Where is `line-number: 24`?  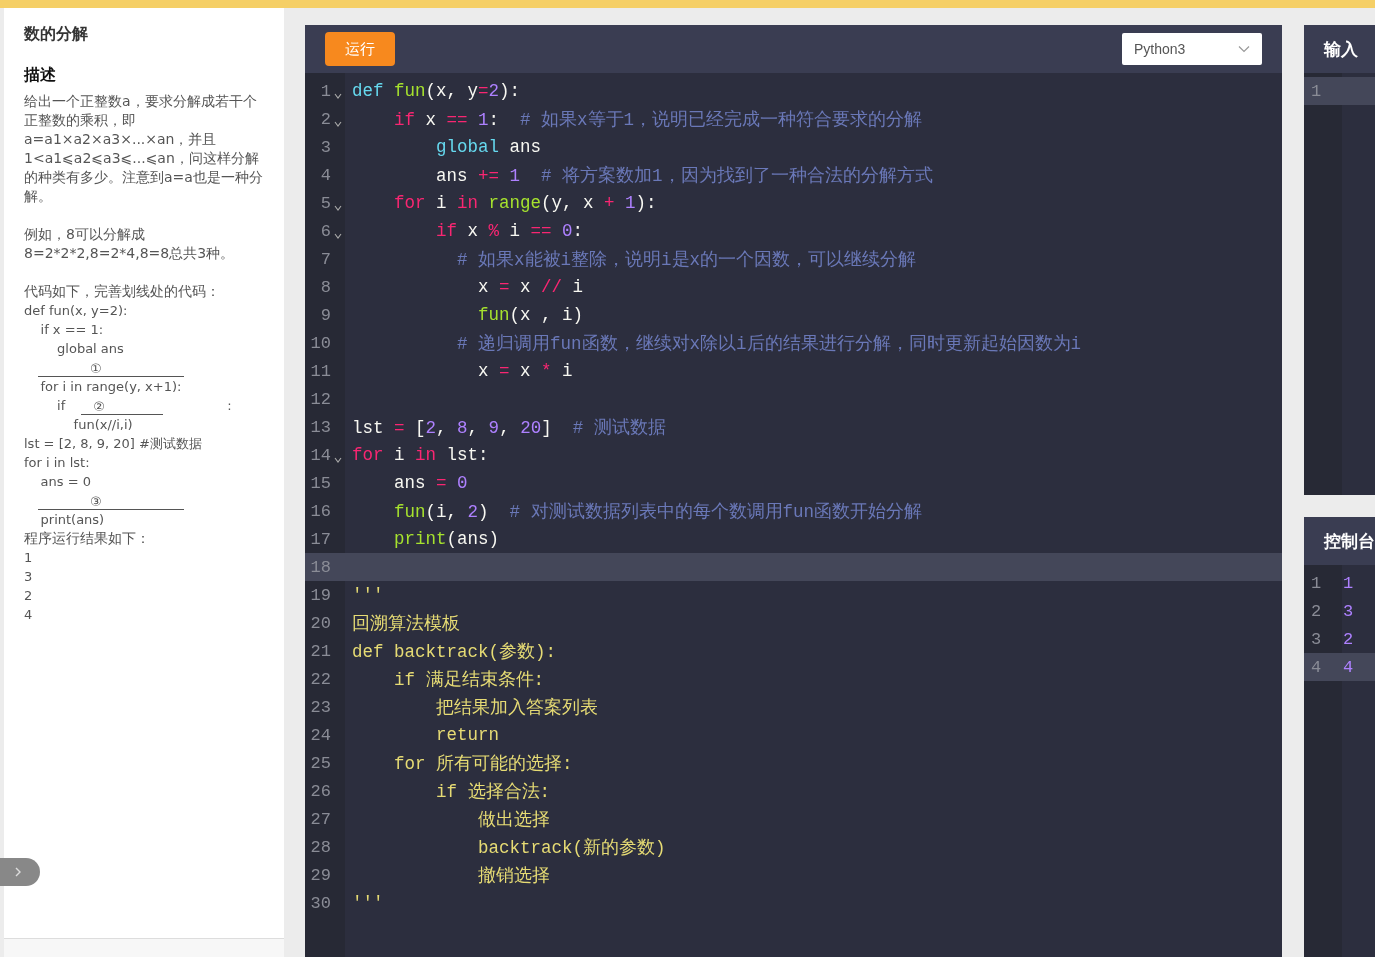 line-number: 24 is located at coordinates (320, 735).